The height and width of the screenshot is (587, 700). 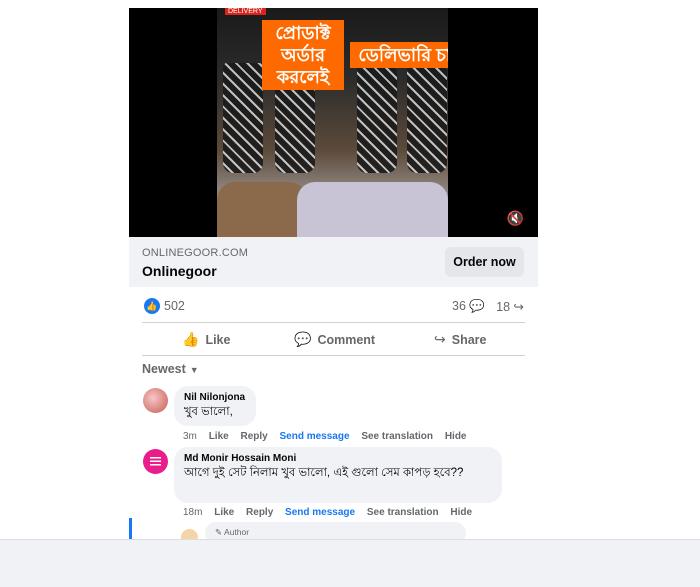 What do you see at coordinates (215, 397) in the screenshot?
I see `comment-author: Nil Nilonjona` at bounding box center [215, 397].